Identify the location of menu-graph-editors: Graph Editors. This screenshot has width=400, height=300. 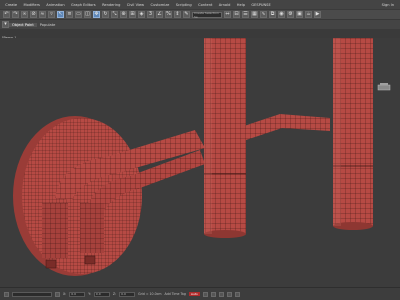
(83, 5).